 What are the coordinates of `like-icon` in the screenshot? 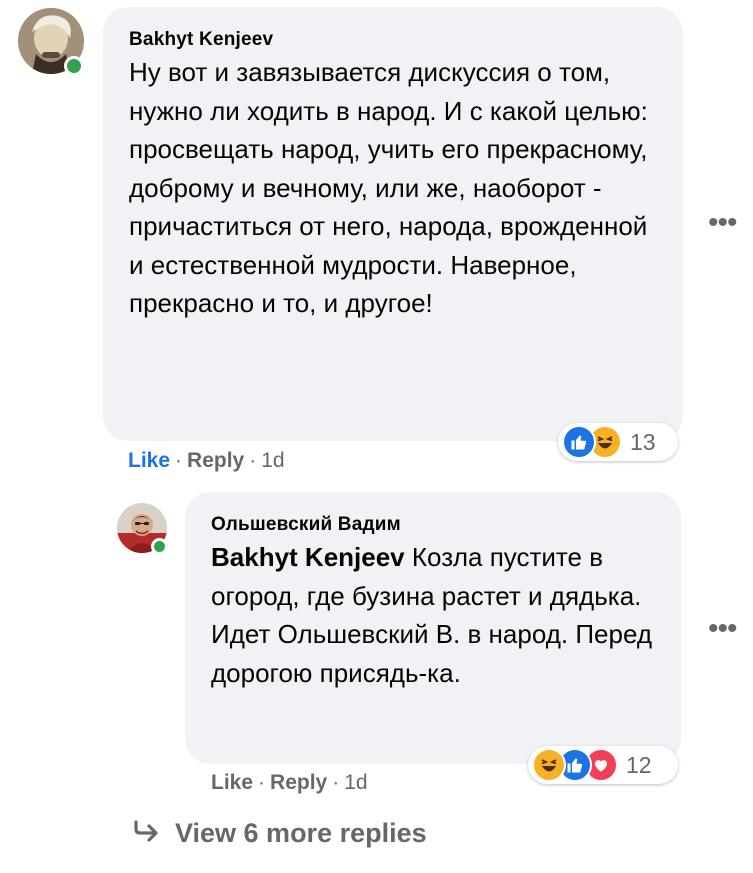 It's located at (579, 442).